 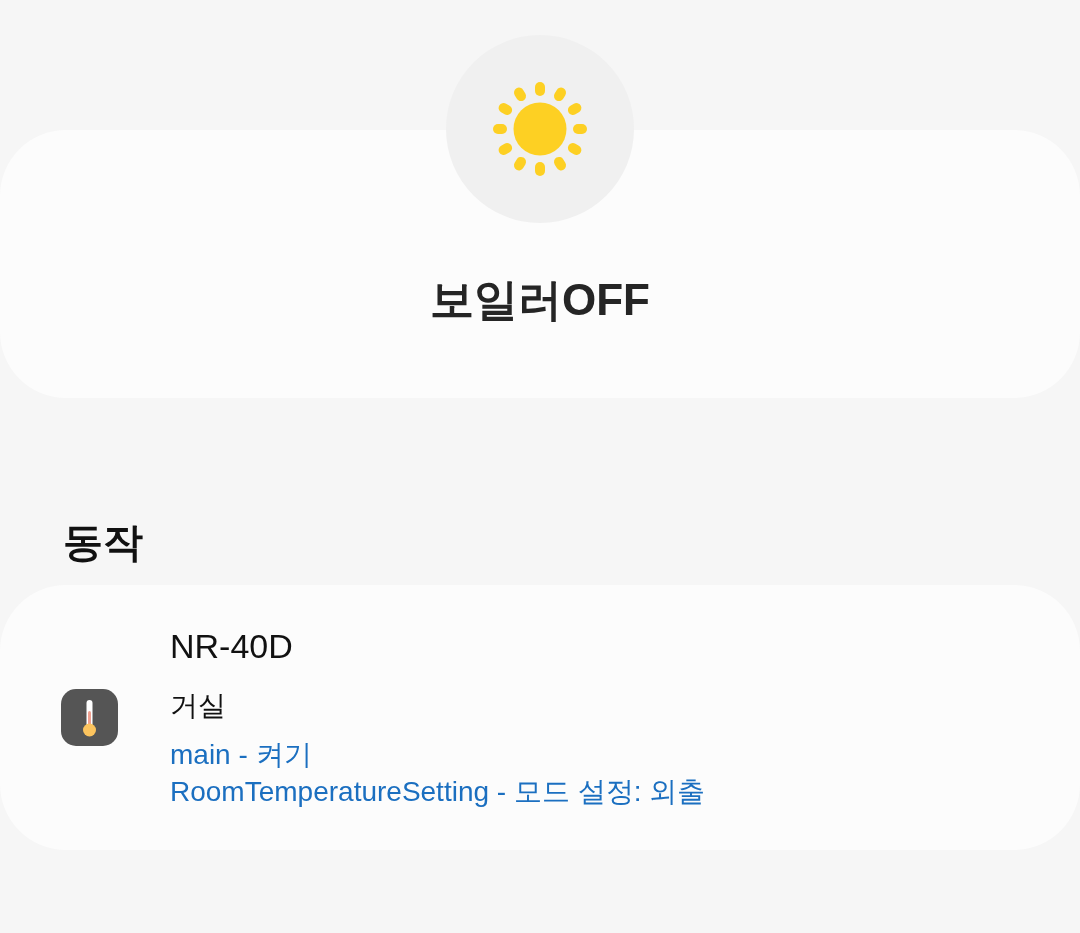 What do you see at coordinates (103, 542) in the screenshot?
I see `section-heading: 동작` at bounding box center [103, 542].